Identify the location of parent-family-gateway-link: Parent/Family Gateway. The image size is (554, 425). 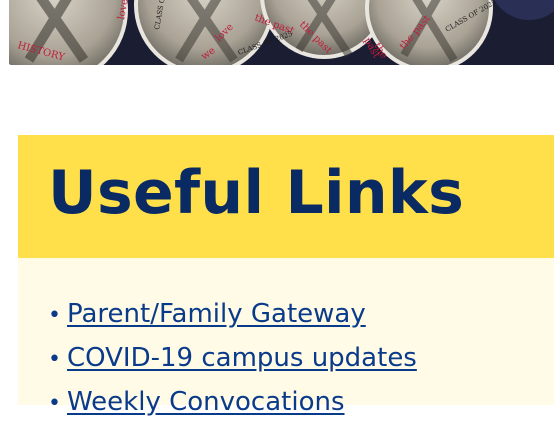
(216, 314).